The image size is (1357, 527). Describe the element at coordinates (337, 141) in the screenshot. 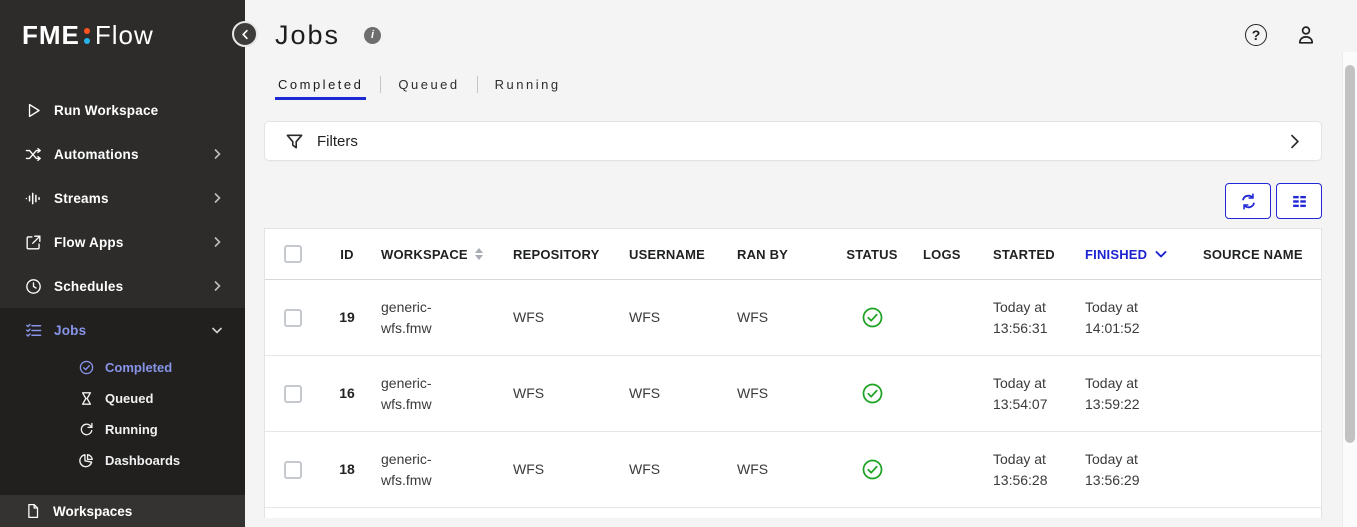

I see `filters-label: Filters` at that location.